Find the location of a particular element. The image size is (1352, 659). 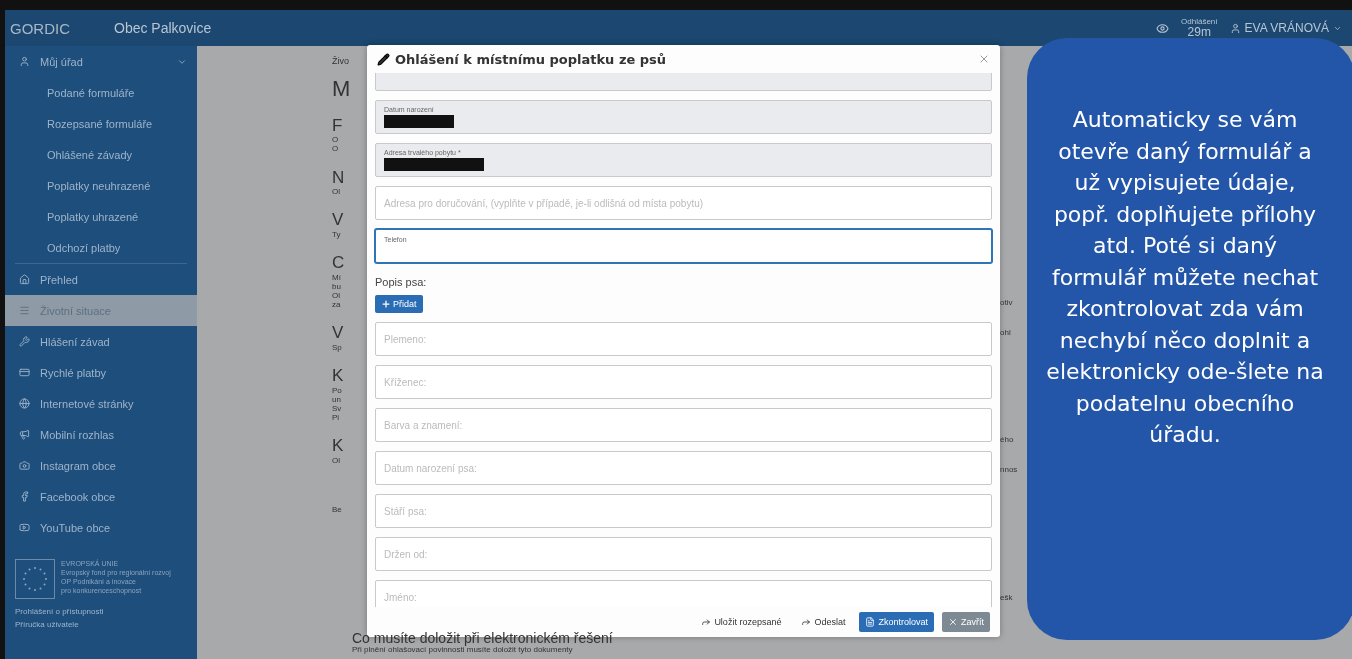

background-text: ešk is located at coordinates (1007, 598).